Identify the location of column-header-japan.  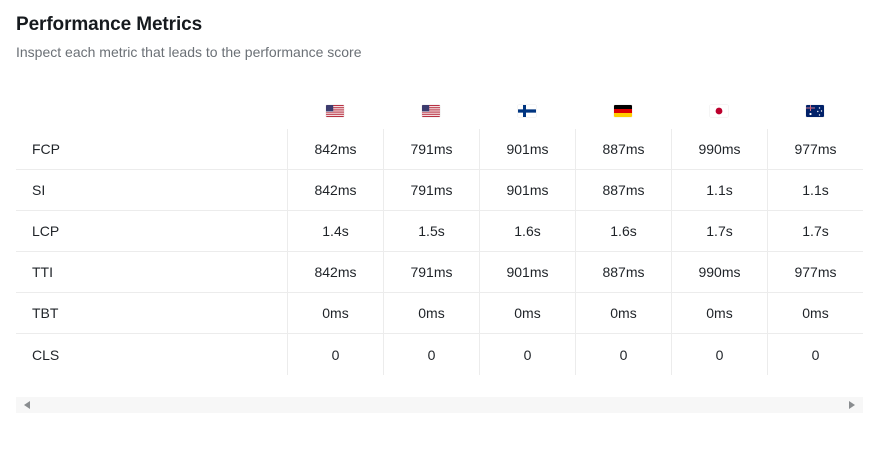
(719, 110).